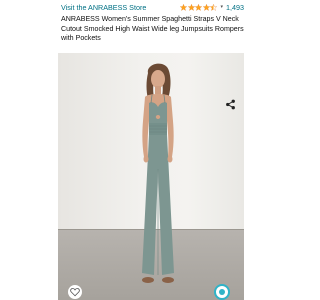 This screenshot has width=320, height=300. I want to click on store-link: Visit the ANRABESS Store, so click(103, 7).